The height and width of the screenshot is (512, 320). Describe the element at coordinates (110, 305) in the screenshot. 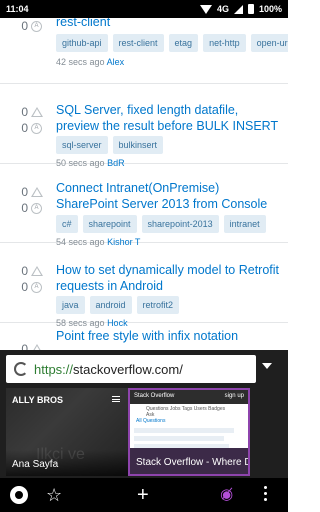

I see `tag: android` at that location.